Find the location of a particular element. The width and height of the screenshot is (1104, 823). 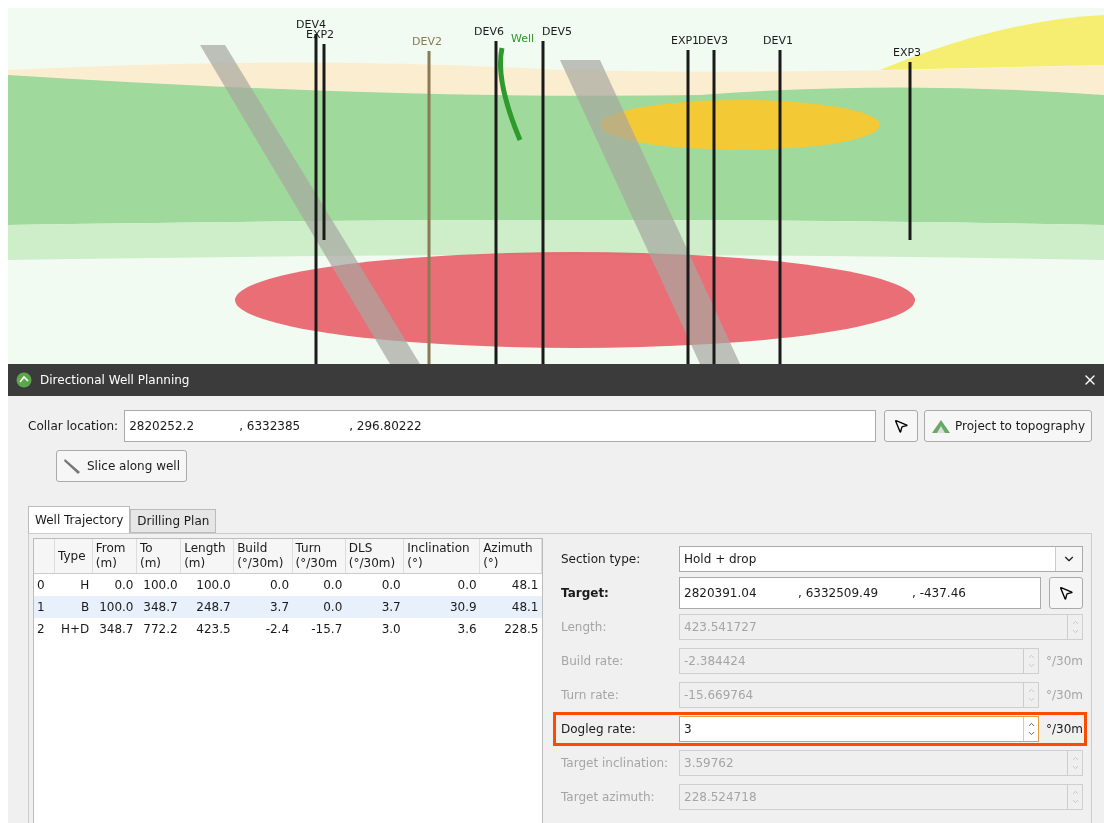

table-cell: H+D is located at coordinates (73, 629).